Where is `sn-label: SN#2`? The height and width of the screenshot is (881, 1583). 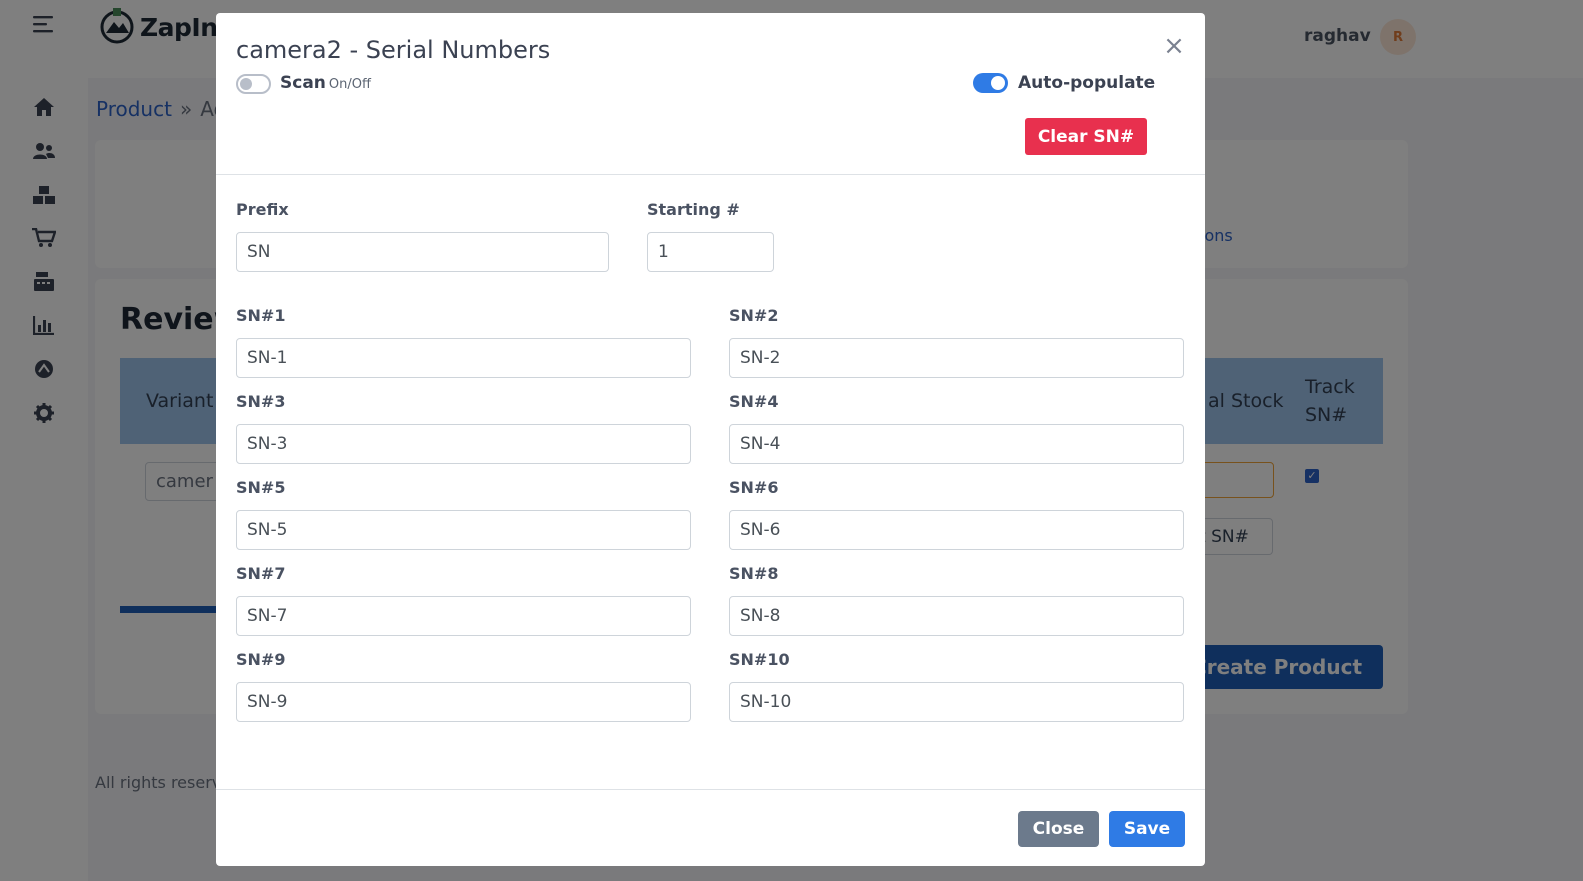
sn-label: SN#2 is located at coordinates (754, 315).